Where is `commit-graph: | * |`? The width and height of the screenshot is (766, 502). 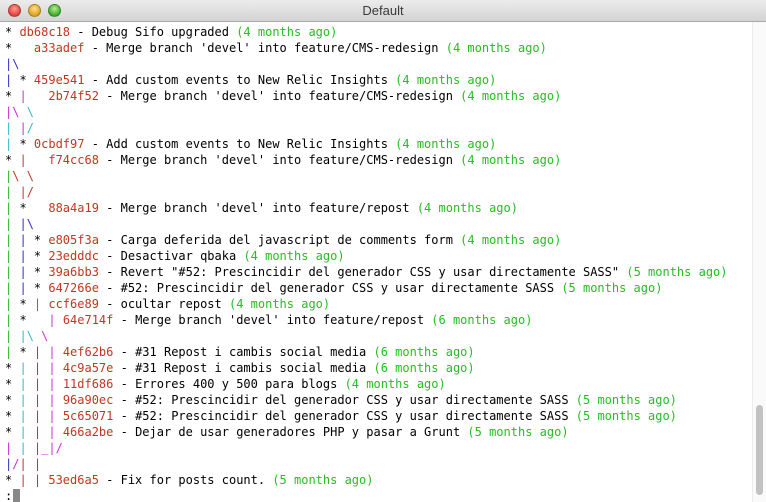 commit-graph: | * | is located at coordinates (34, 320).